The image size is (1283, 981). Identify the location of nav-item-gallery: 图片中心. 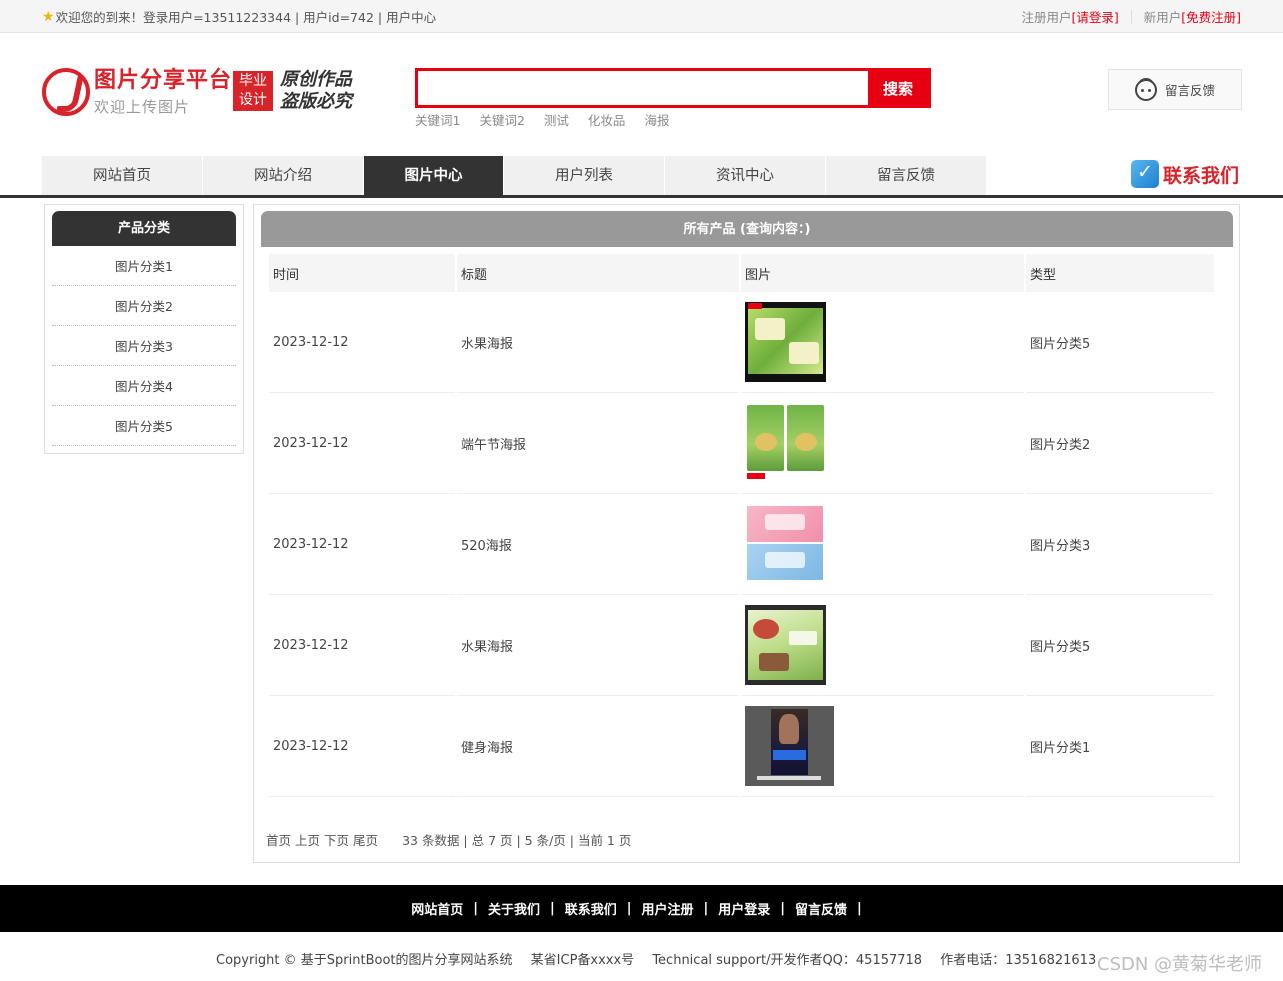
(434, 175).